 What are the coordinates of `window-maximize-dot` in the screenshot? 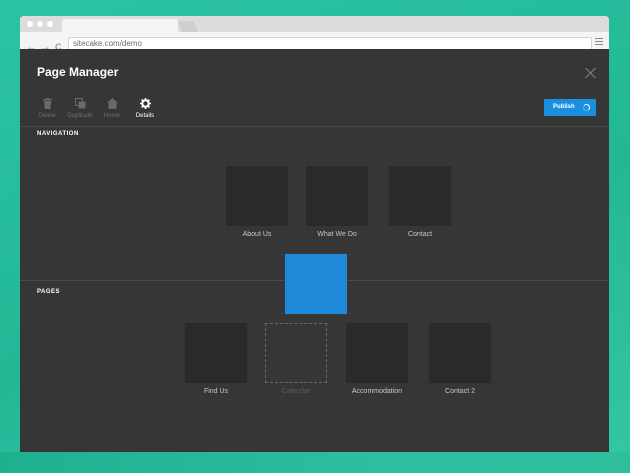 It's located at (50, 24).